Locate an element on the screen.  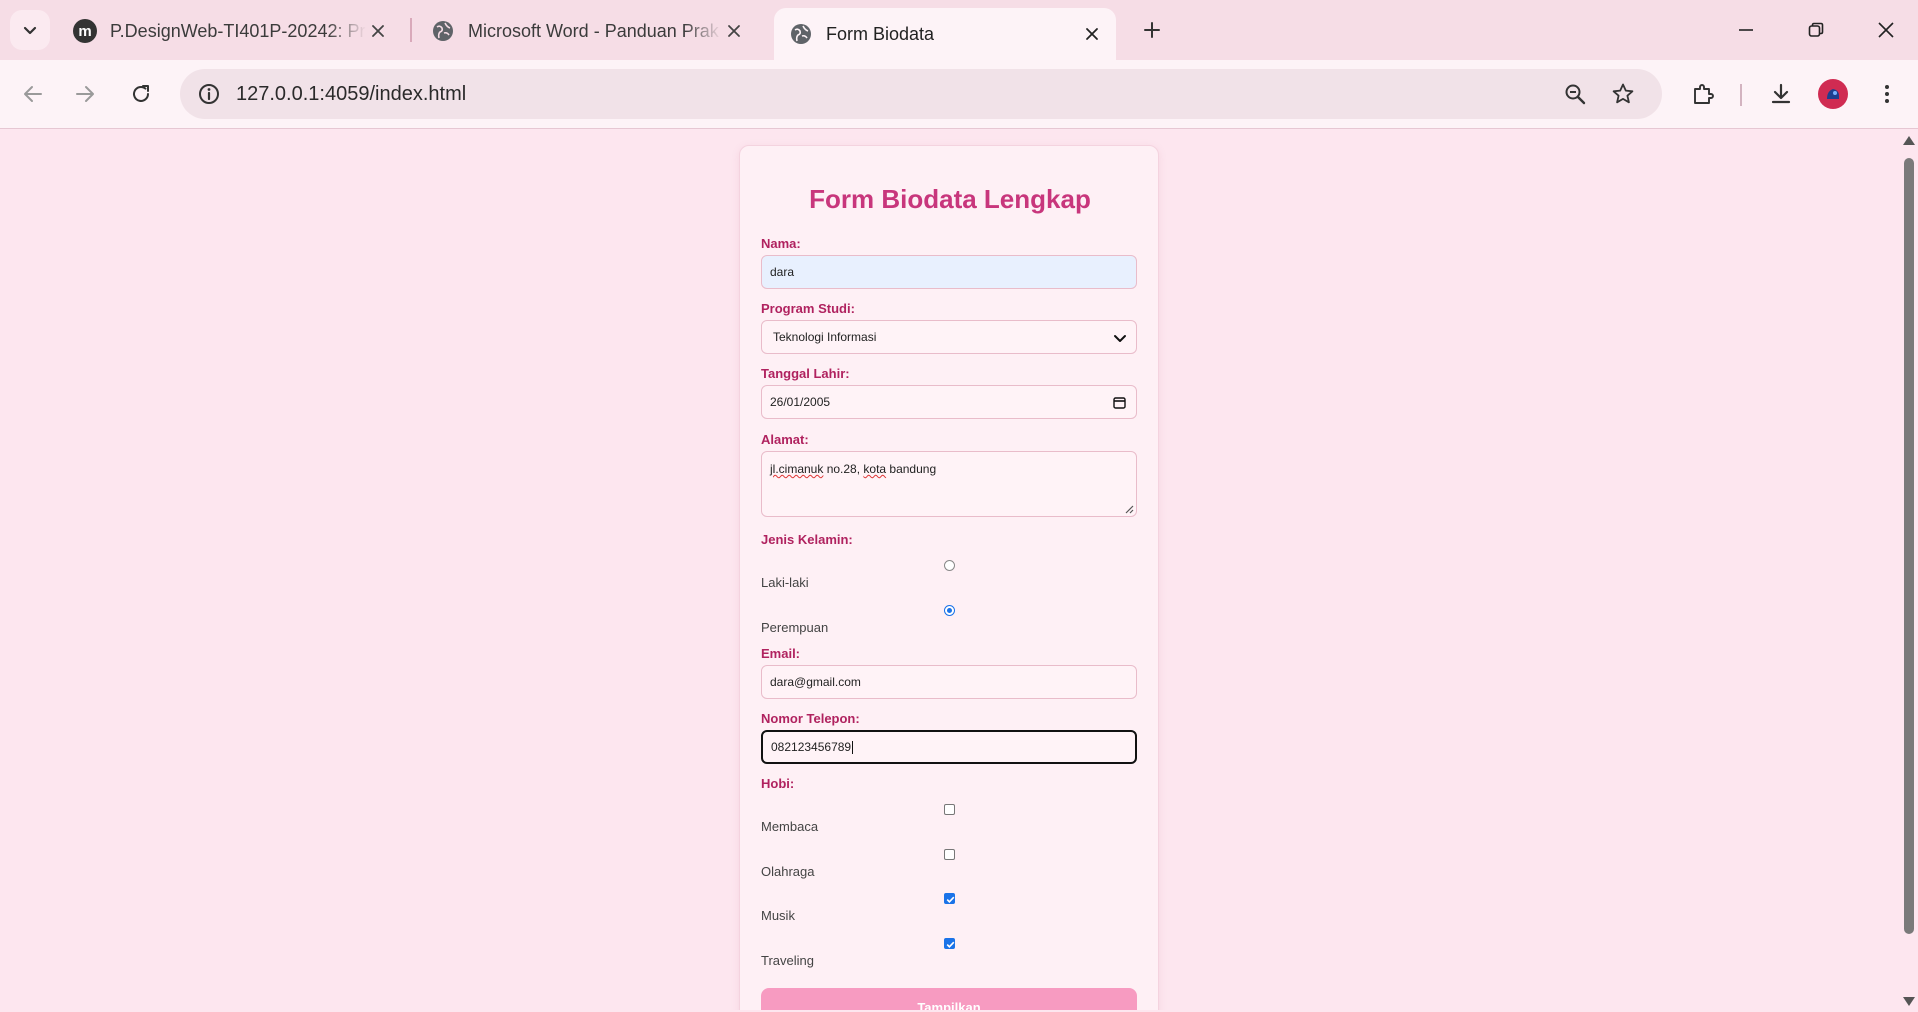
tab-title: Form Biodata is located at coordinates (880, 33).